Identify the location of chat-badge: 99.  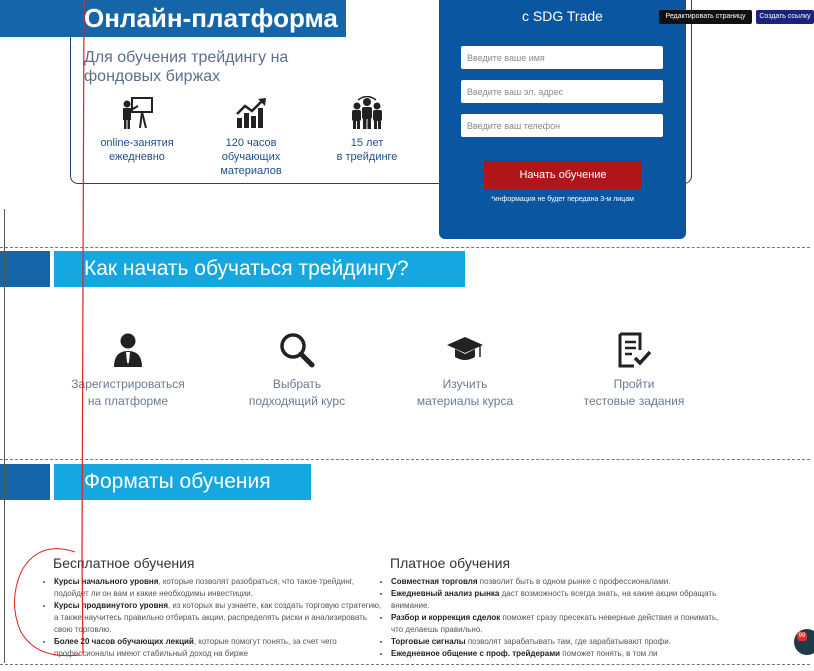
(802, 636).